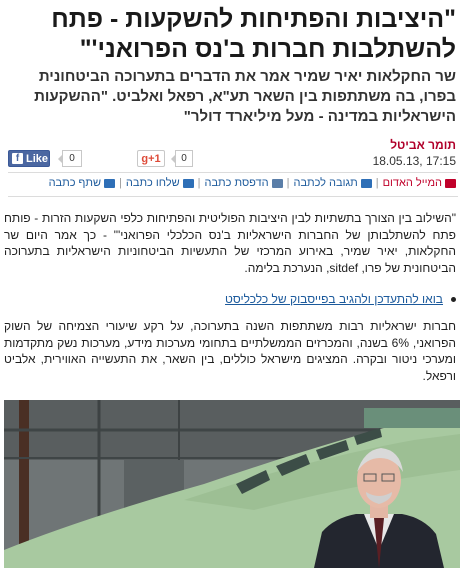 The width and height of the screenshot is (464, 568). Describe the element at coordinates (423, 145) in the screenshot. I see `author-link: תומר אביטל` at that location.